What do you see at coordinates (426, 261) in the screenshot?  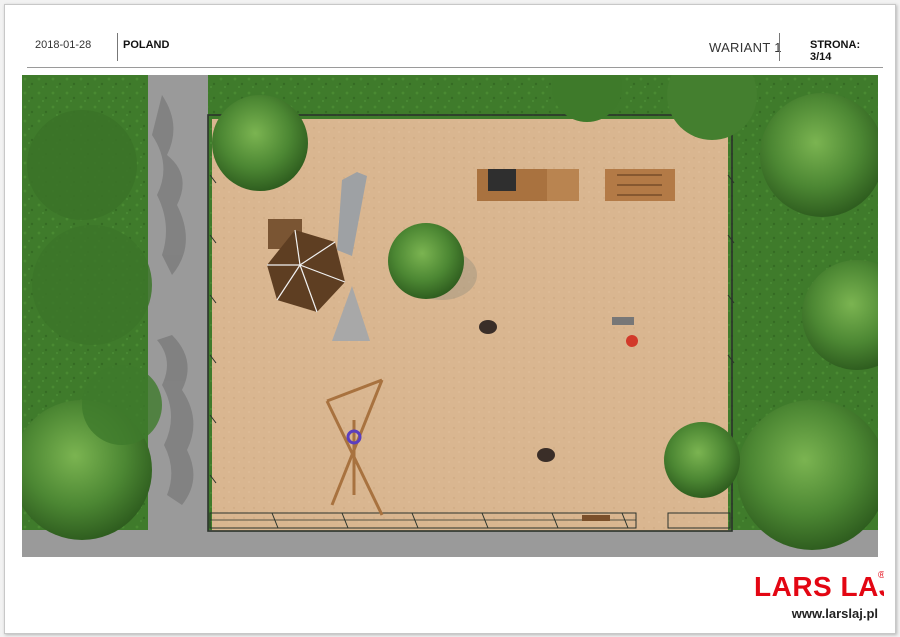 I see `central-bush` at bounding box center [426, 261].